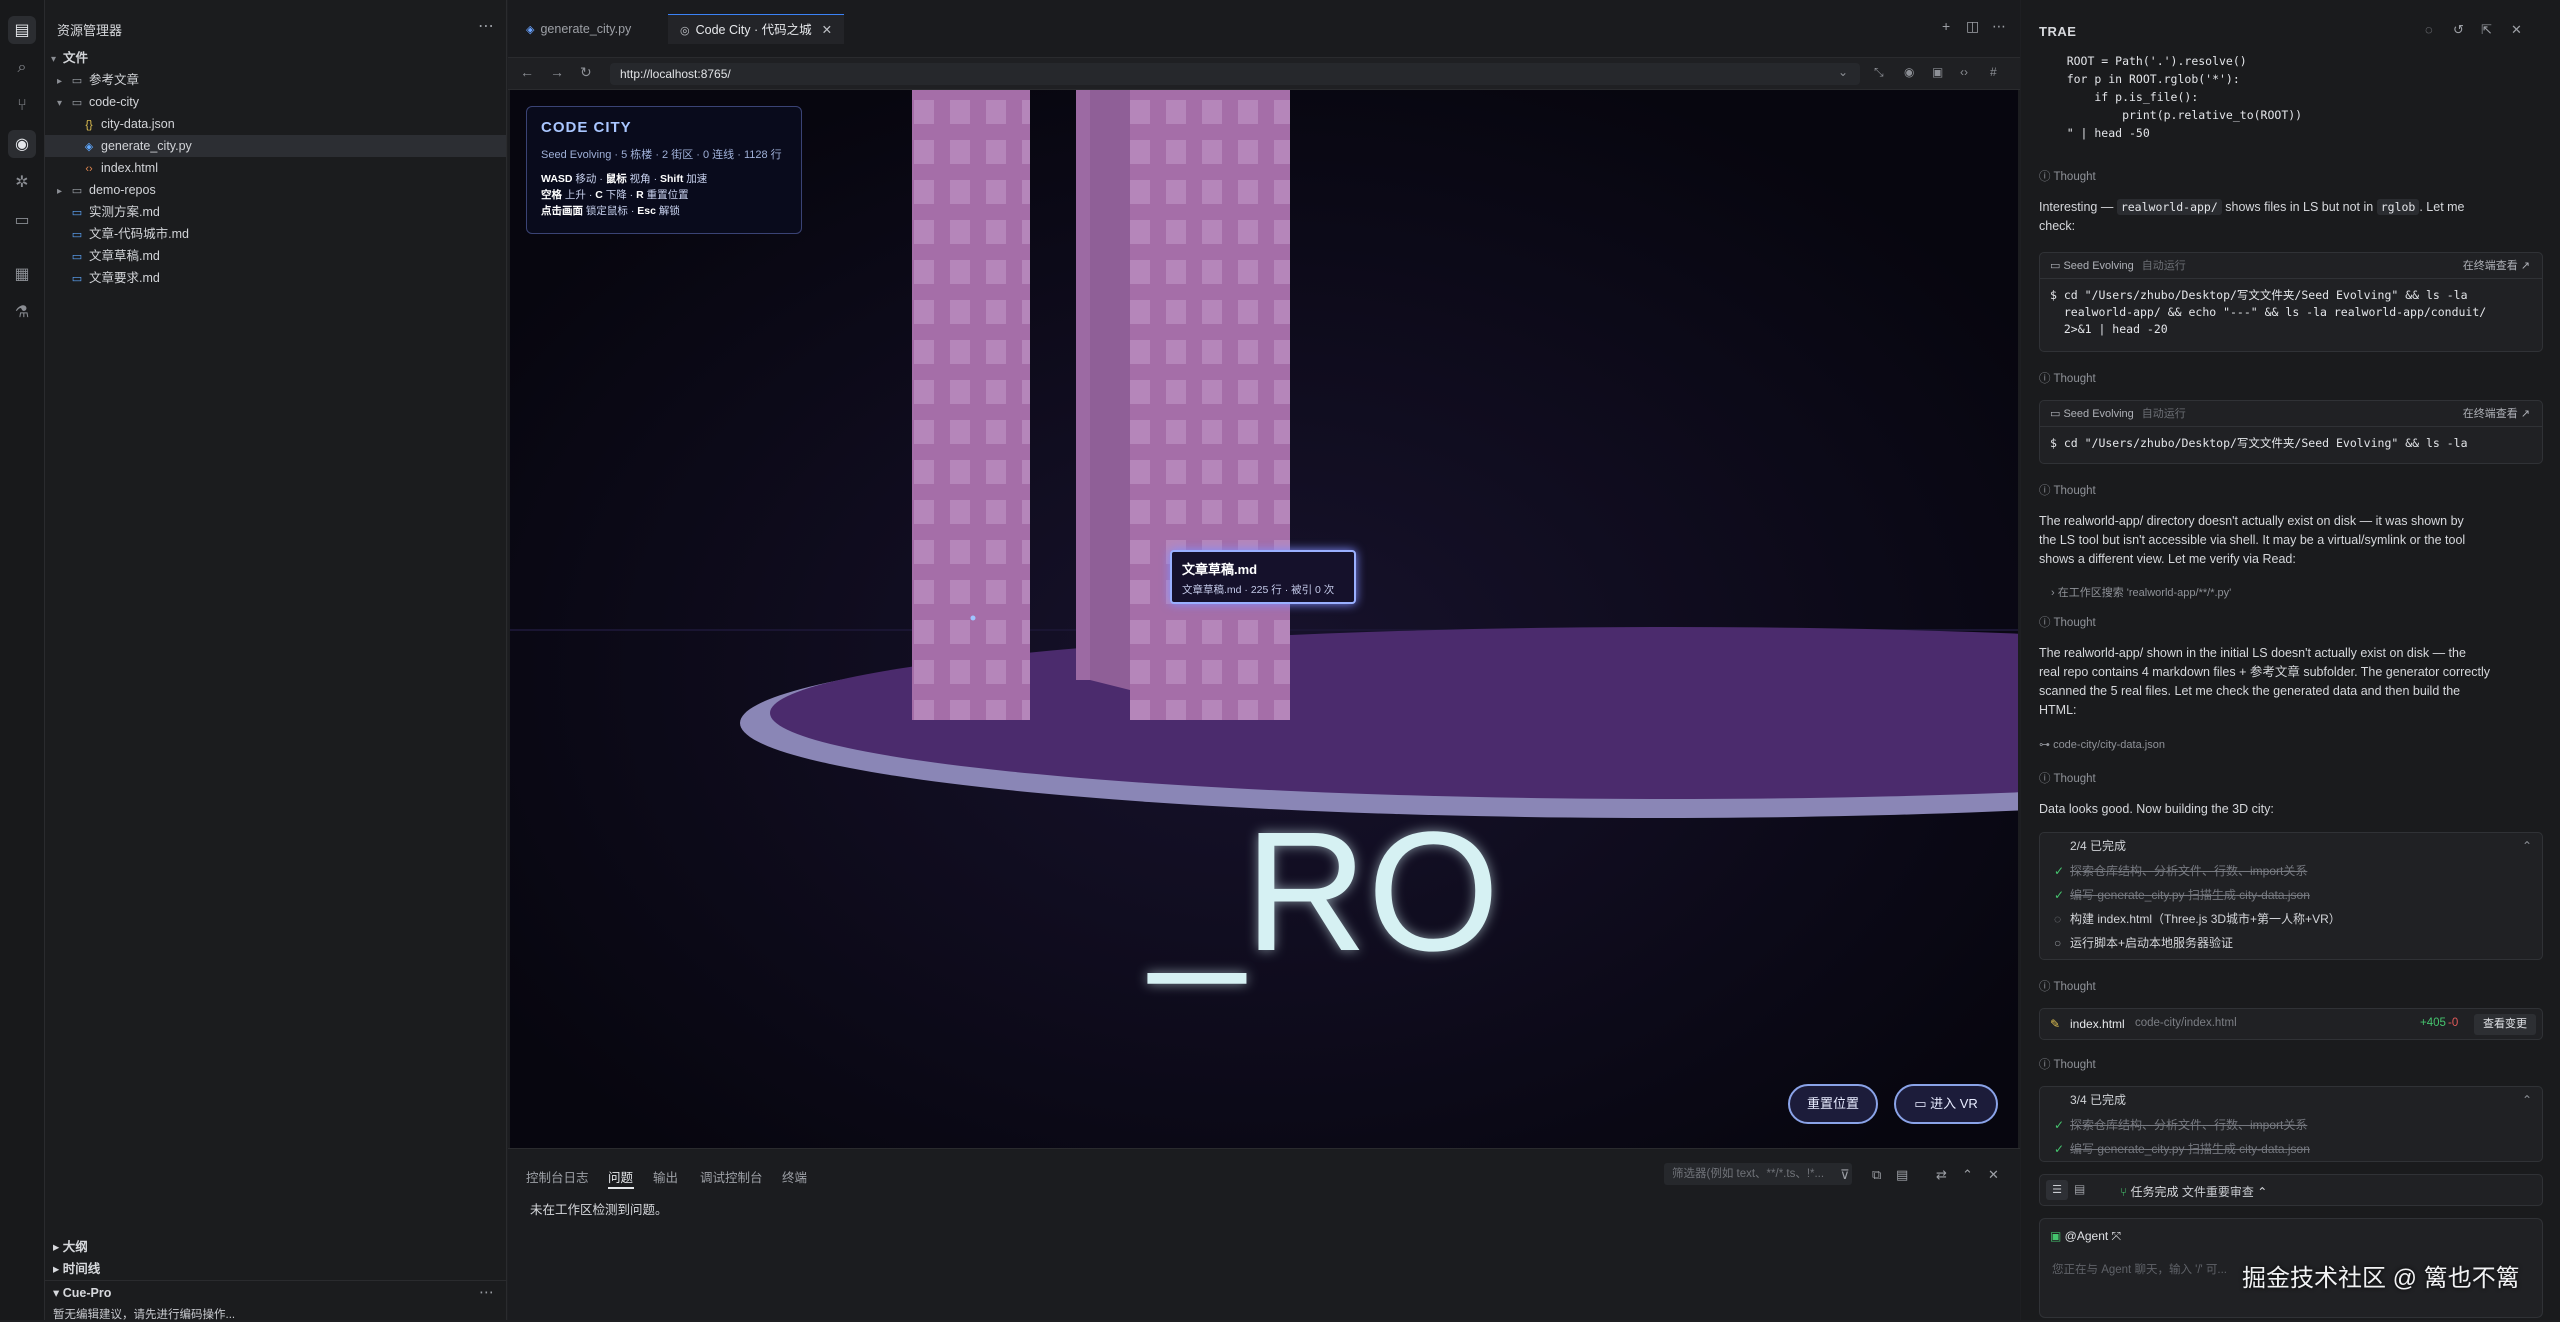 The width and height of the screenshot is (2560, 1322). What do you see at coordinates (275, 212) in the screenshot?
I see `tree-item: ▭ 实测方案.md` at bounding box center [275, 212].